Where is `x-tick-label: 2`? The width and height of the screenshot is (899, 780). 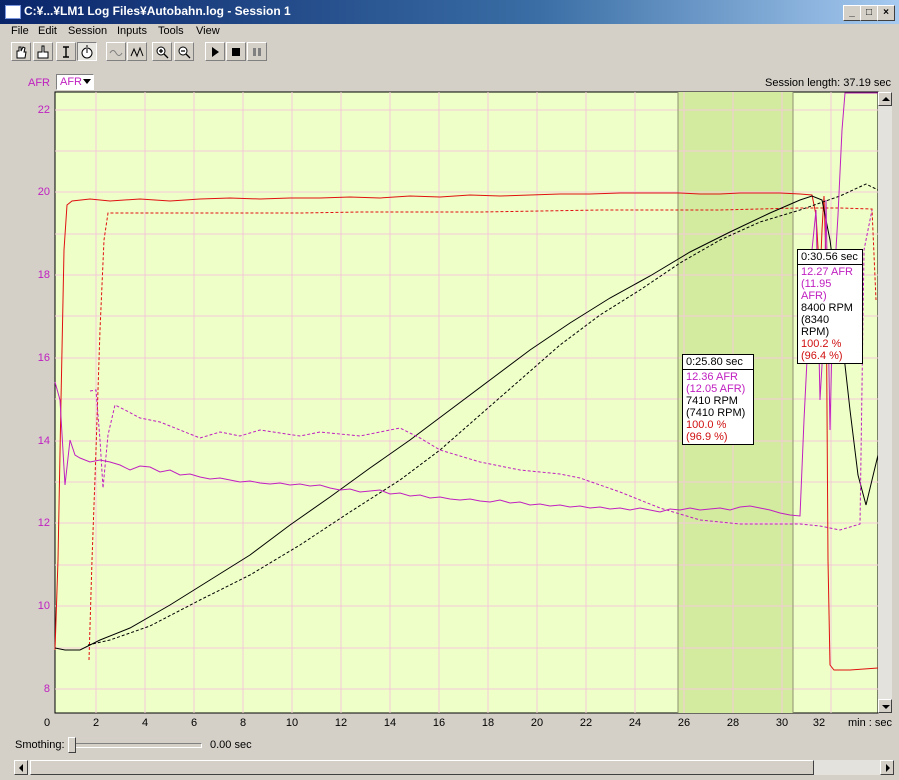 x-tick-label: 2 is located at coordinates (96, 723).